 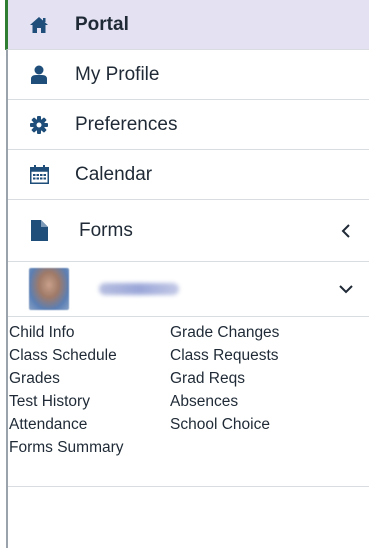 What do you see at coordinates (250, 402) in the screenshot?
I see `link-absences: Absences` at bounding box center [250, 402].